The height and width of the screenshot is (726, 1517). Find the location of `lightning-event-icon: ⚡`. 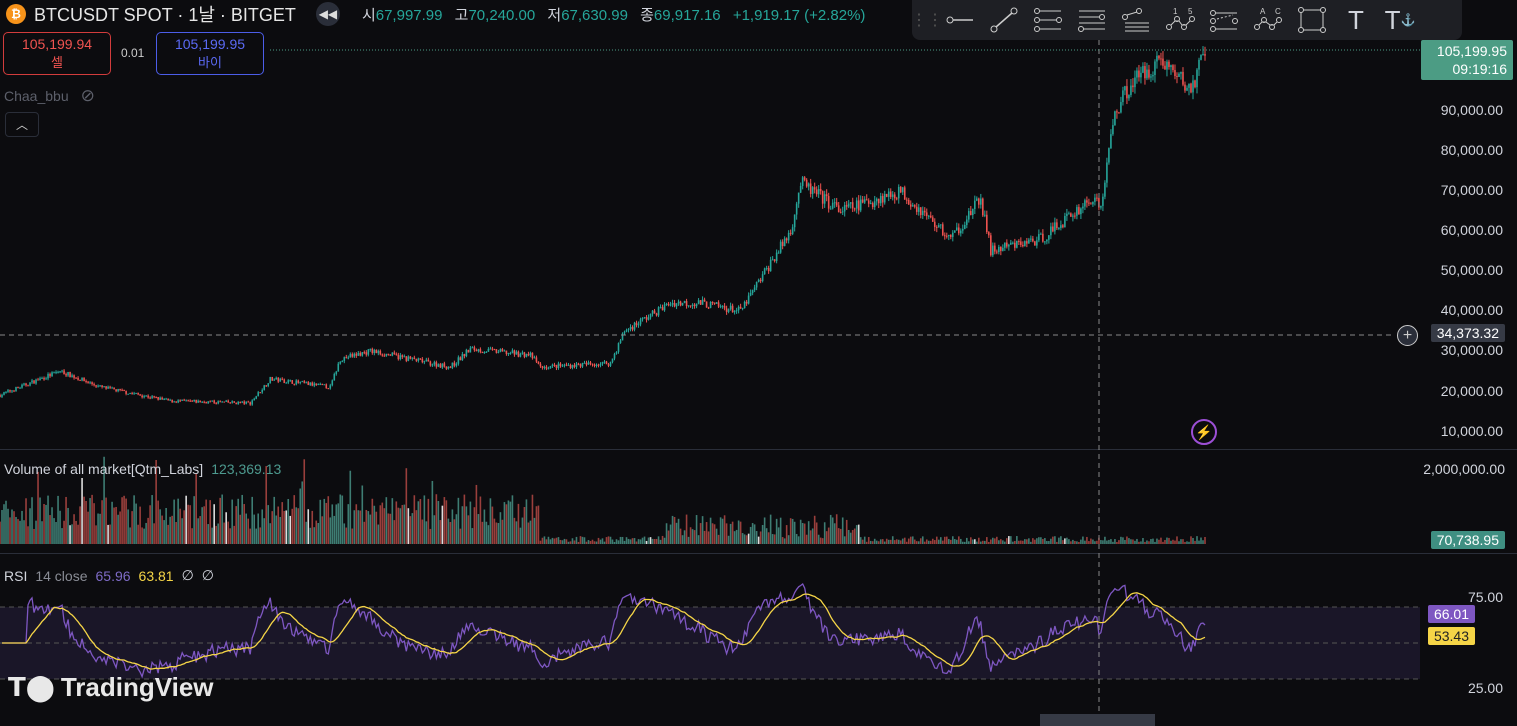

lightning-event-icon: ⚡ is located at coordinates (1204, 432).